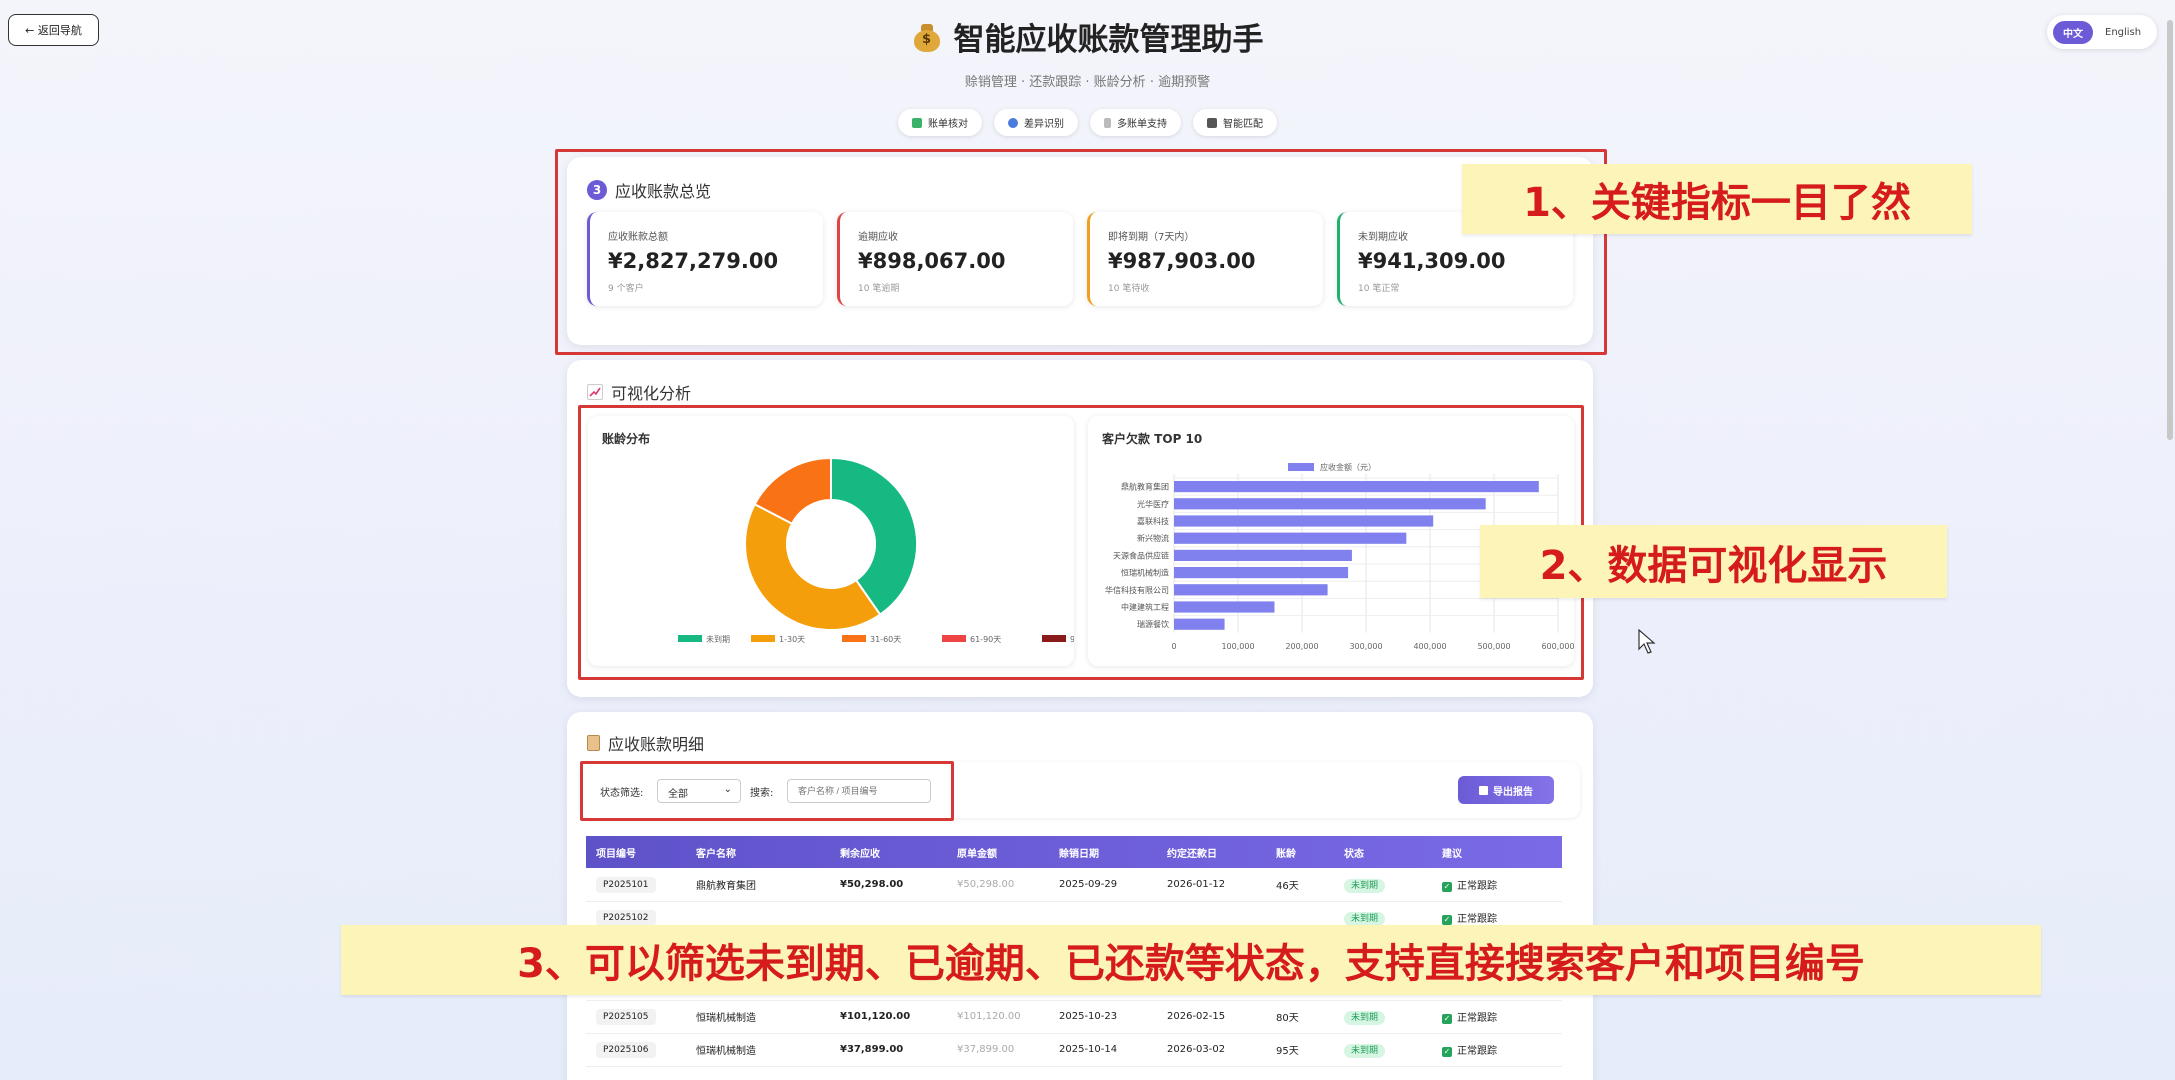 The height and width of the screenshot is (1080, 2175). Describe the element at coordinates (998, 1017) in the screenshot. I see `cell-original: ¥101,120.00` at that location.